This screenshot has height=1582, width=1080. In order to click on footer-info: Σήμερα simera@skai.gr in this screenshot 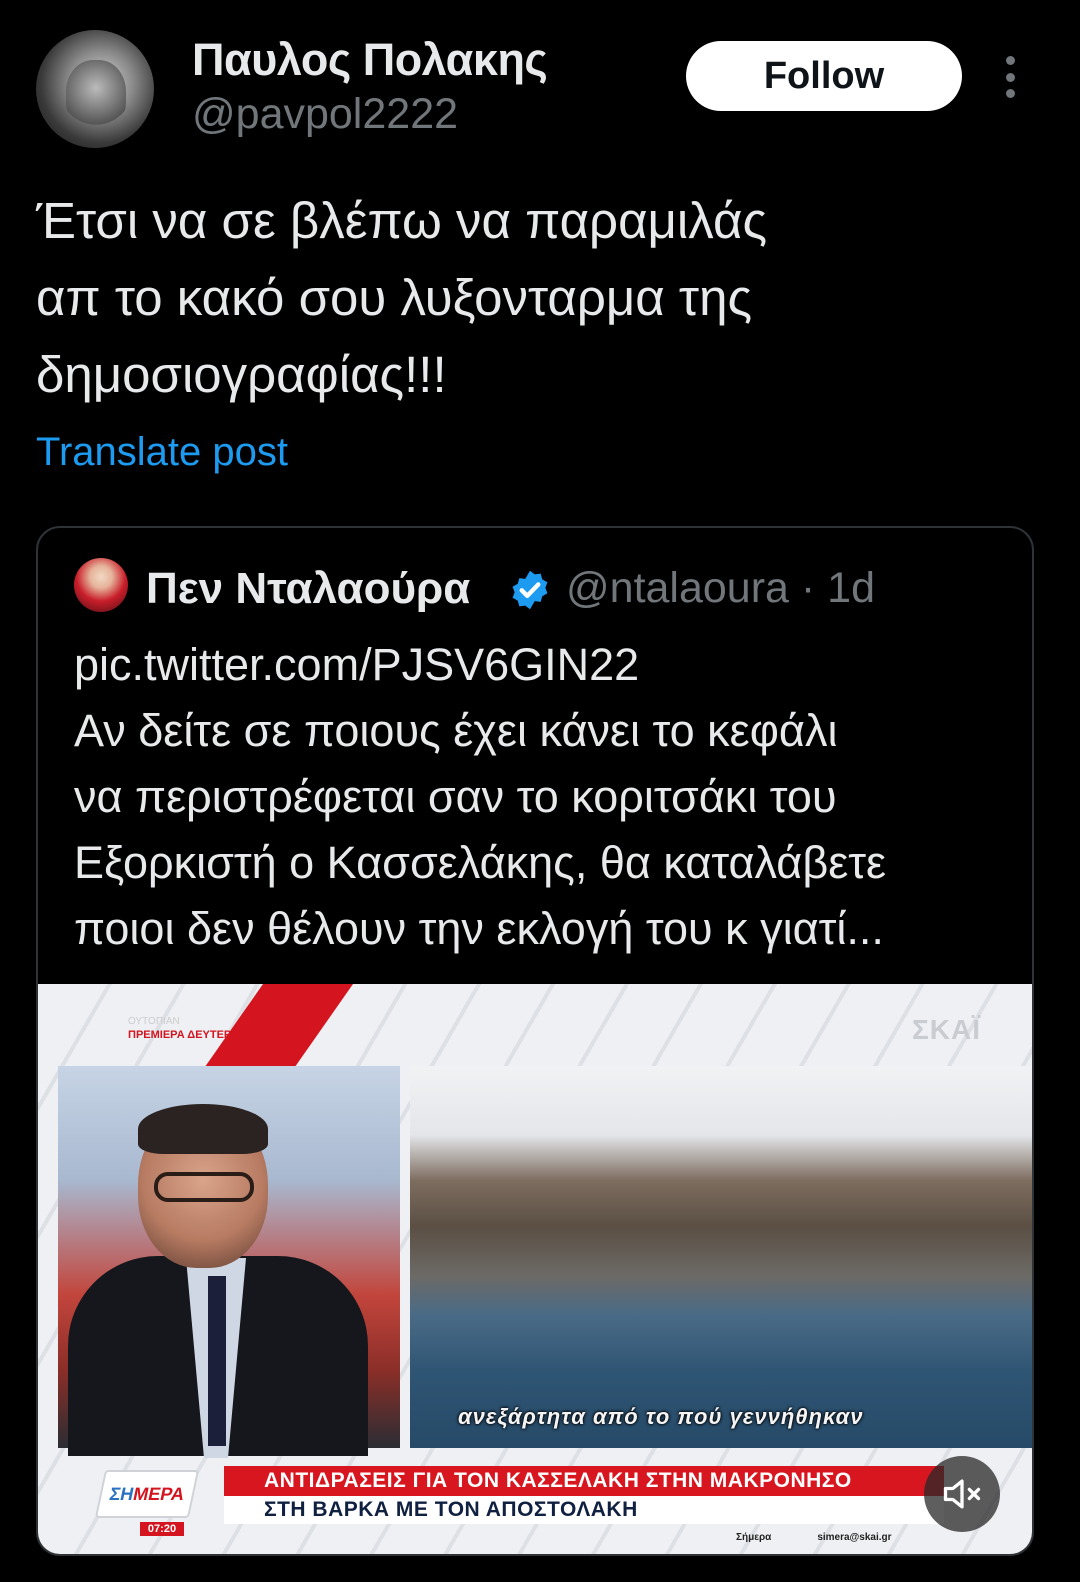, I will do `click(837, 1537)`.